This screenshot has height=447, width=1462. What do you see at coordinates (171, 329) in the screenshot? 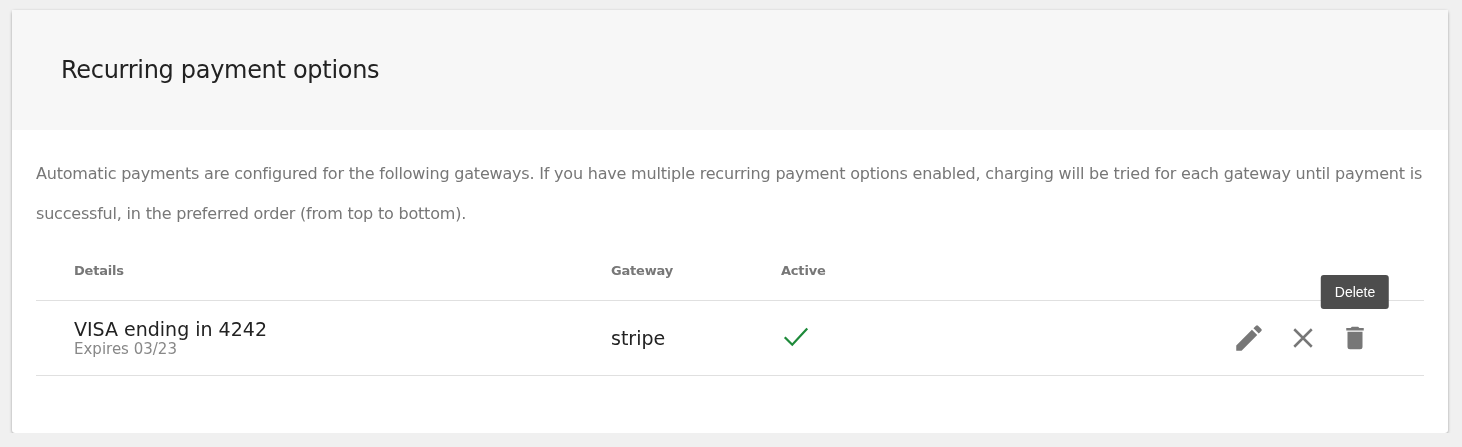
I see `card-details: VISA ending in 4242` at bounding box center [171, 329].